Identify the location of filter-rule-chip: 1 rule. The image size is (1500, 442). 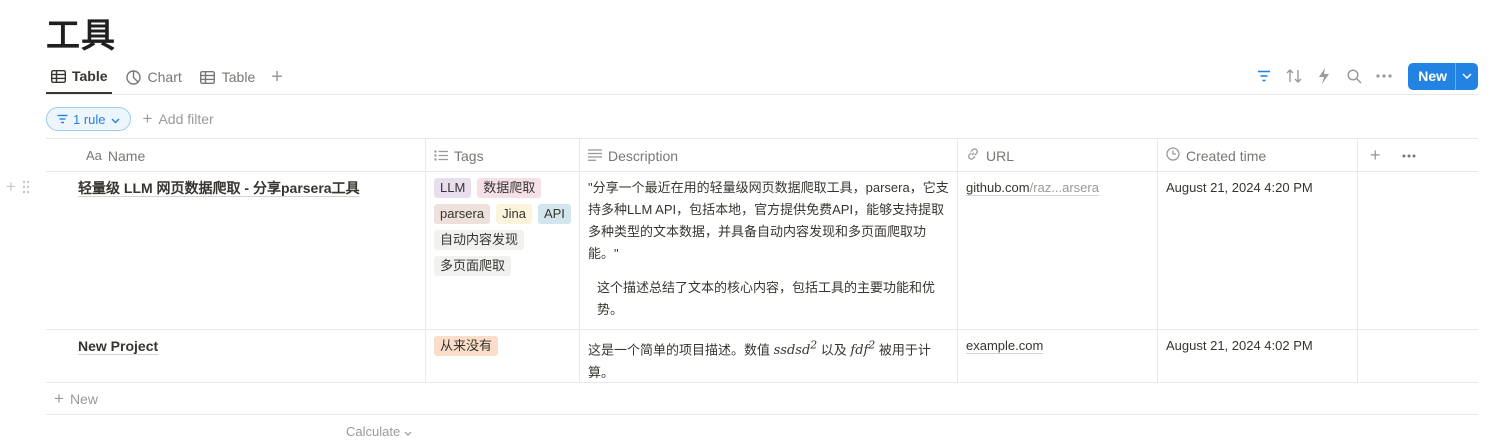
(88, 119).